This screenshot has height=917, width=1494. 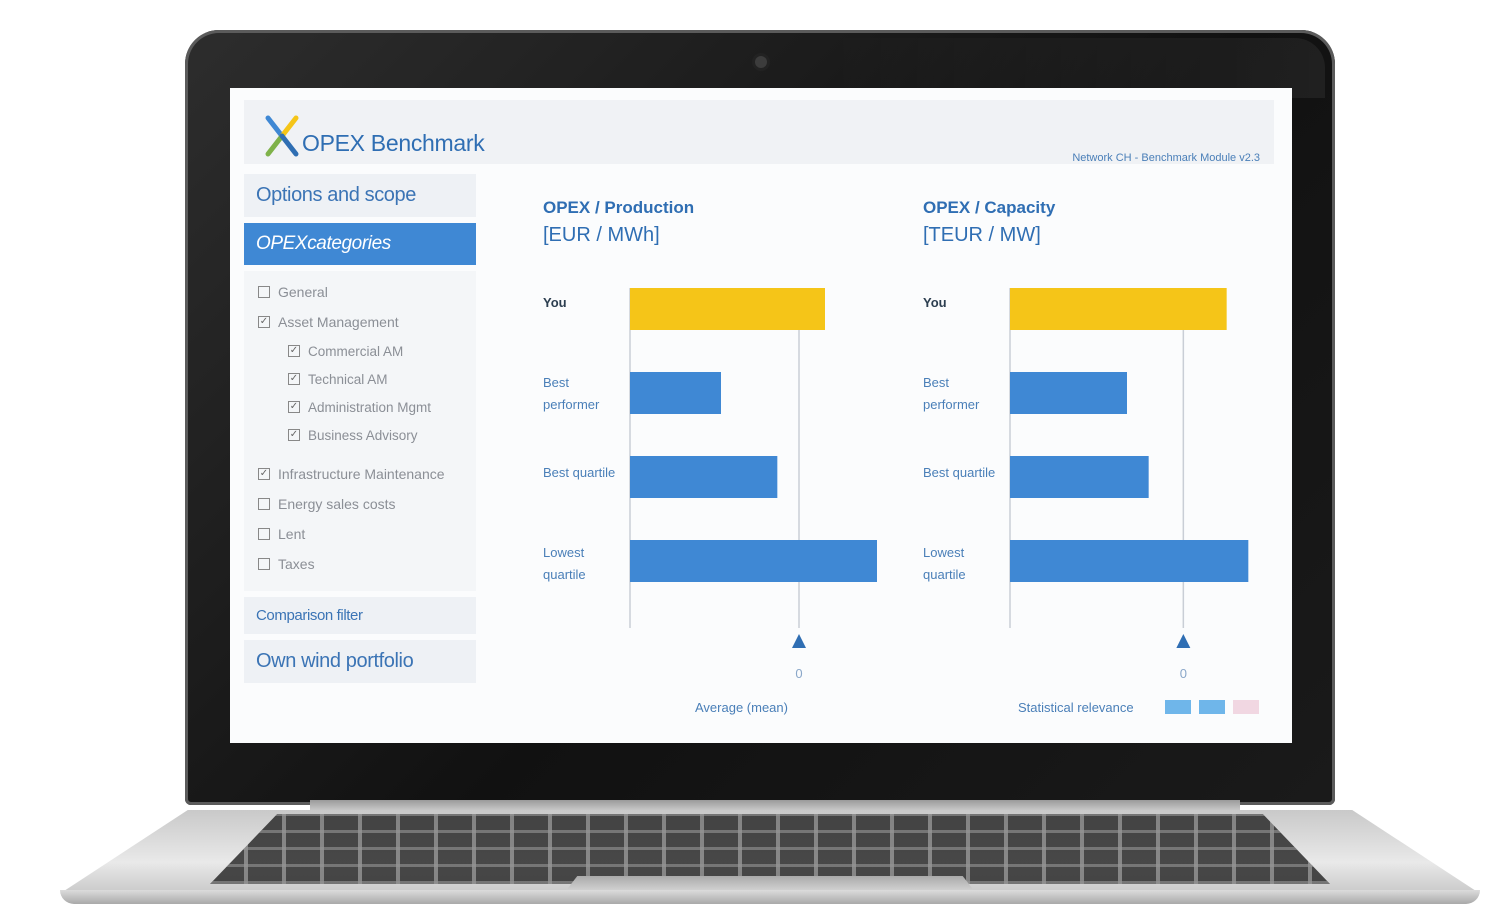 I want to click on relevance-medium-swatch, so click(x=1212, y=707).